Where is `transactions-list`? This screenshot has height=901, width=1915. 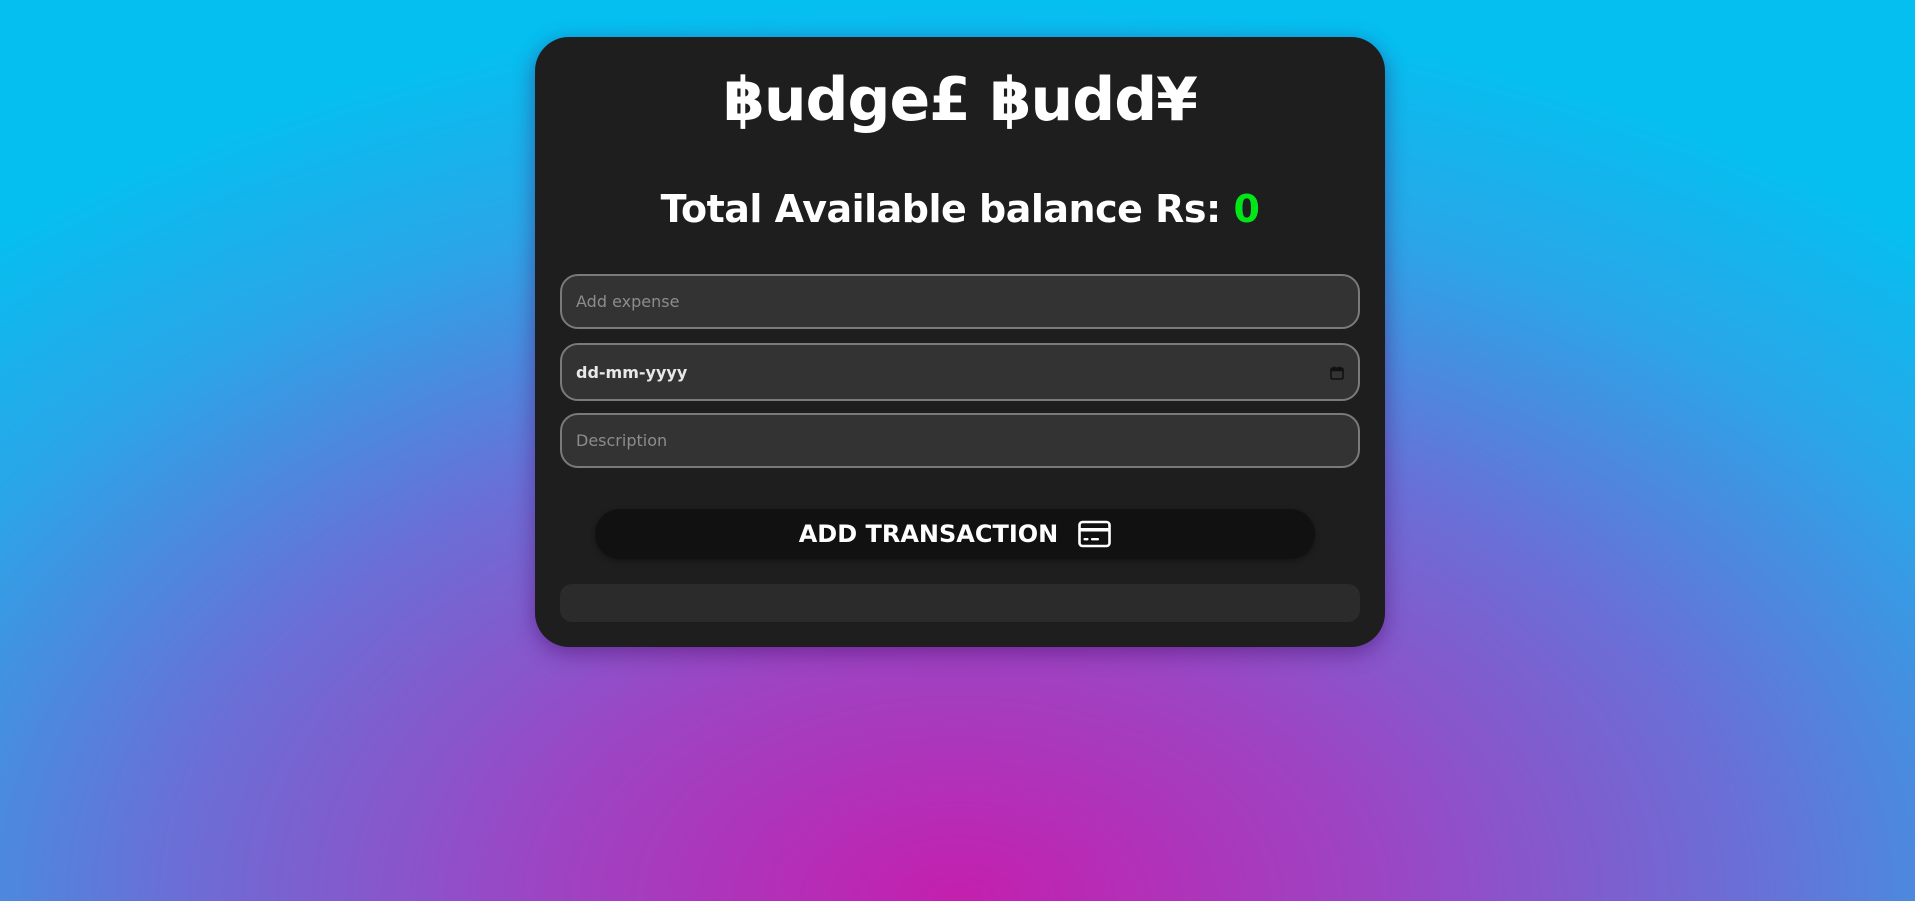 transactions-list is located at coordinates (960, 603).